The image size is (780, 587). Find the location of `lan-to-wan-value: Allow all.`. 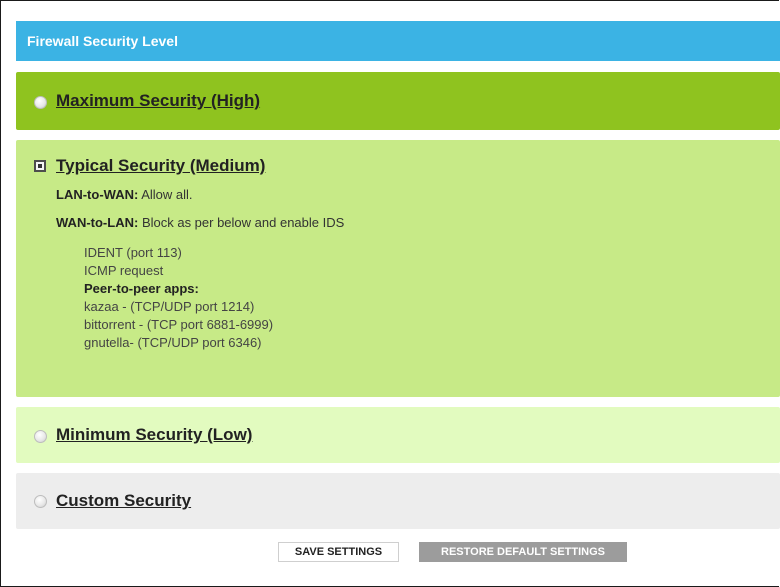

lan-to-wan-value: Allow all. is located at coordinates (167, 194).